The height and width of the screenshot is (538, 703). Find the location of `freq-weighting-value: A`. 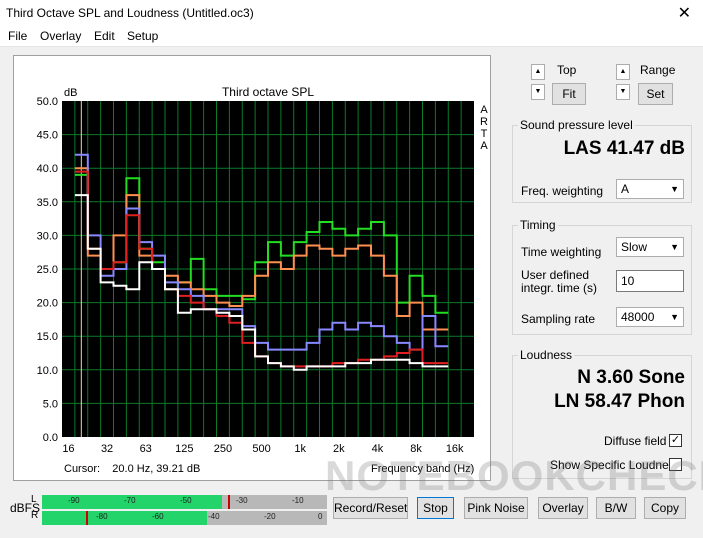

freq-weighting-value: A is located at coordinates (625, 189).